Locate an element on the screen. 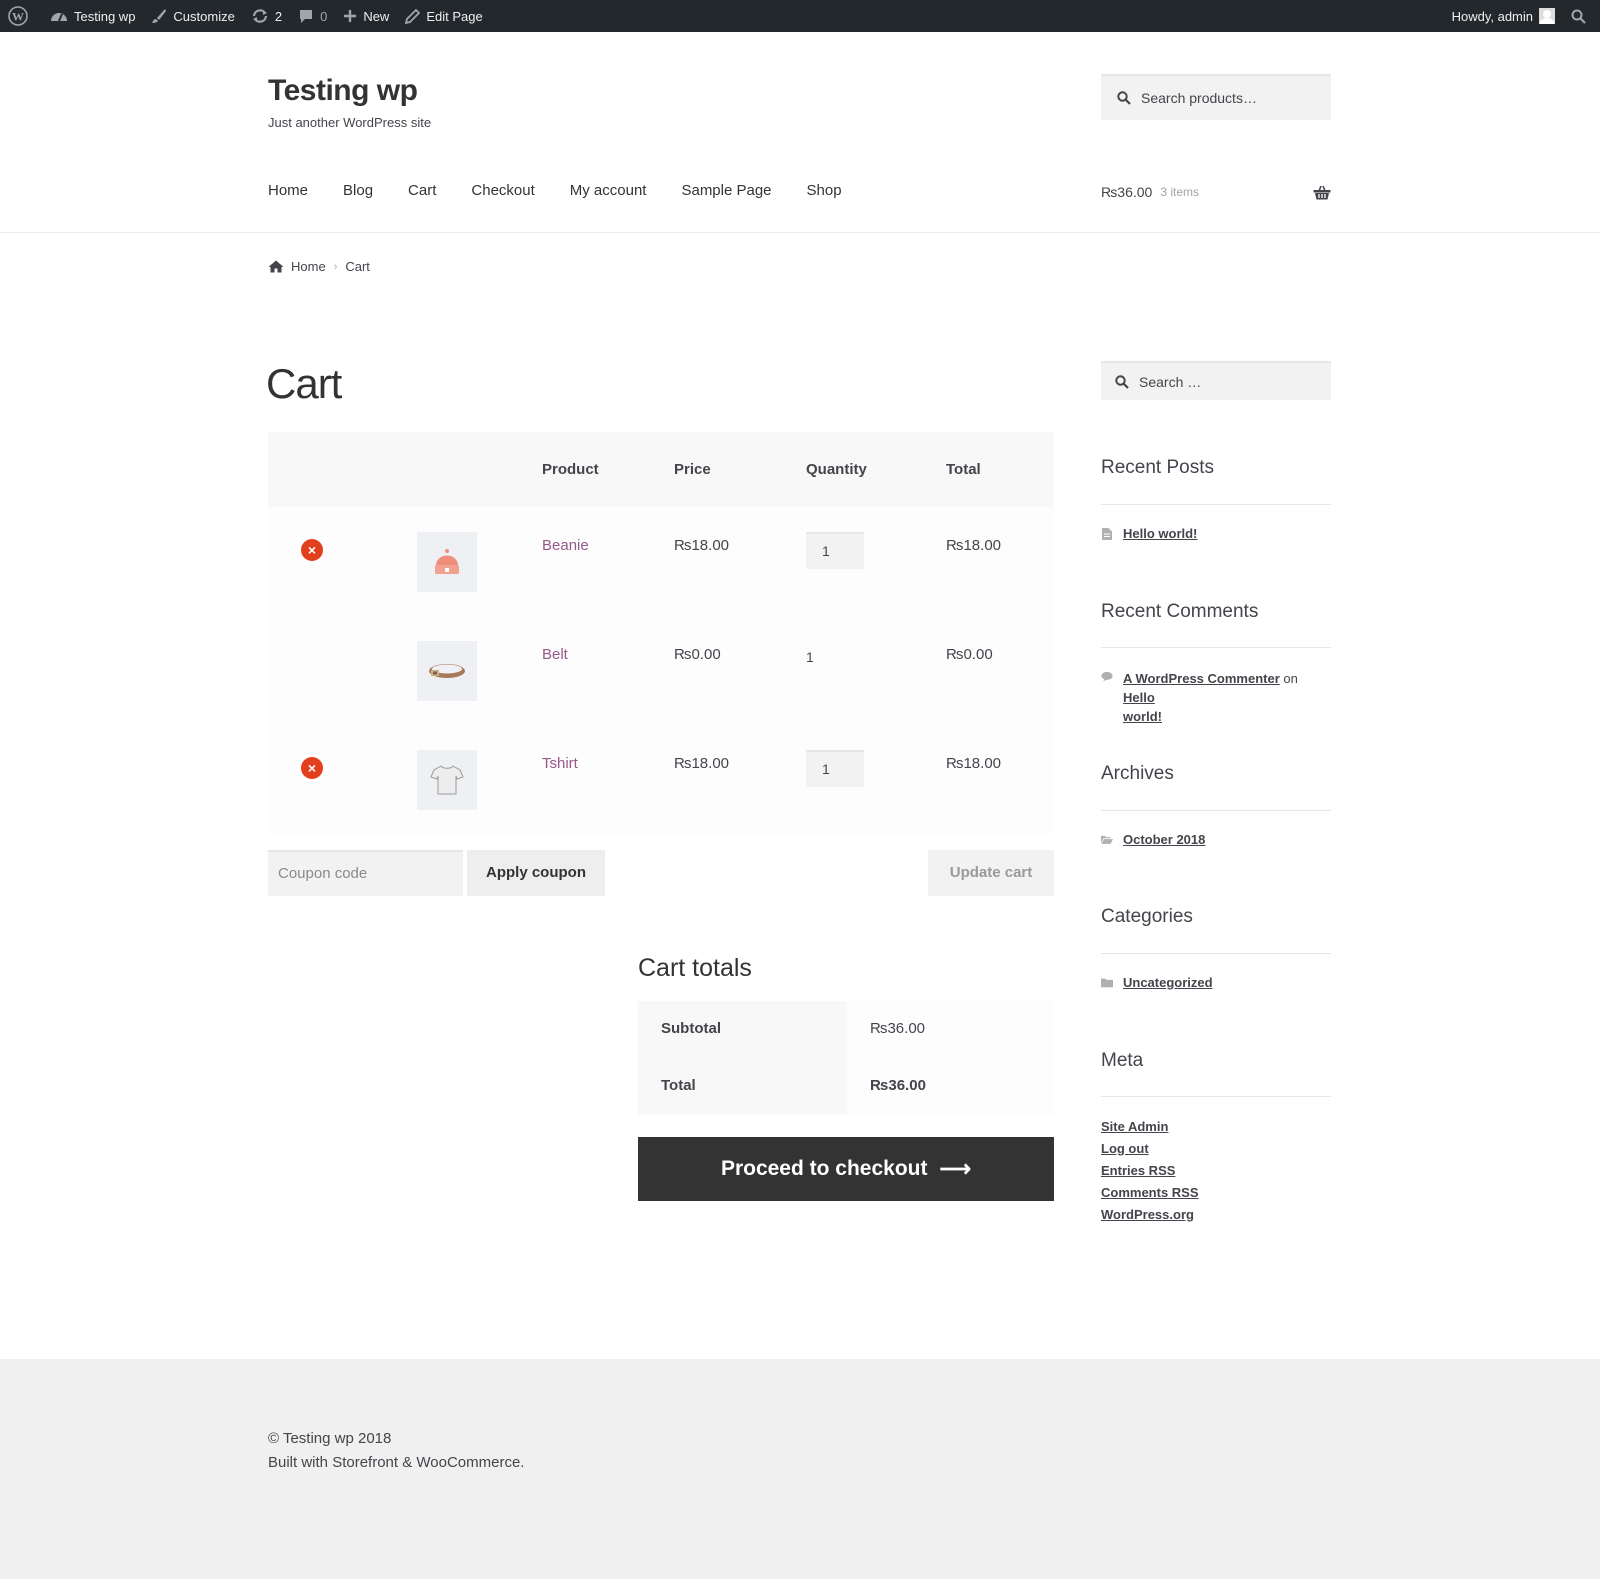 Image resolution: width=1600 pixels, height=1579 pixels. total-beanie: ₨18.00 is located at coordinates (973, 545).